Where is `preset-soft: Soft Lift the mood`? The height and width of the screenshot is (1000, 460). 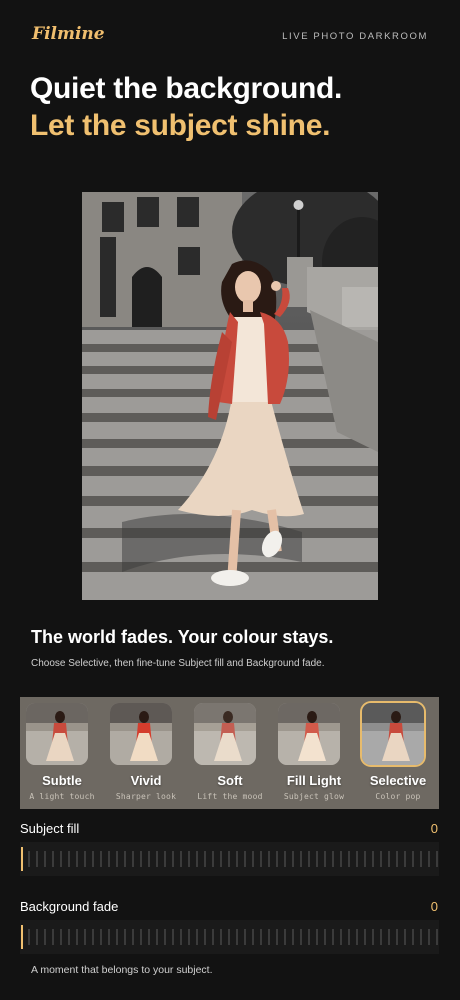
preset-soft: Soft Lift the mood is located at coordinates (230, 753).